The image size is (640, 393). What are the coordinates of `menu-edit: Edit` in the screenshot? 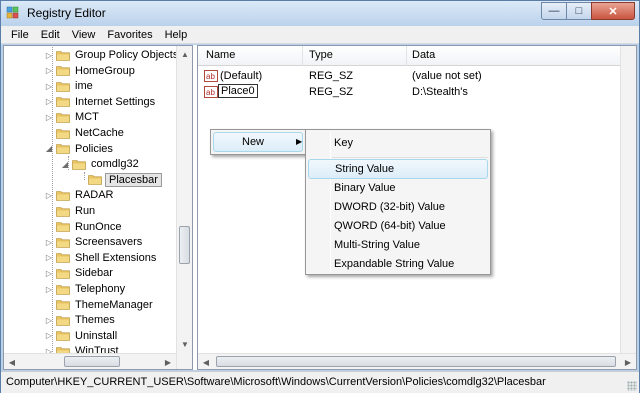 It's located at (50, 35).